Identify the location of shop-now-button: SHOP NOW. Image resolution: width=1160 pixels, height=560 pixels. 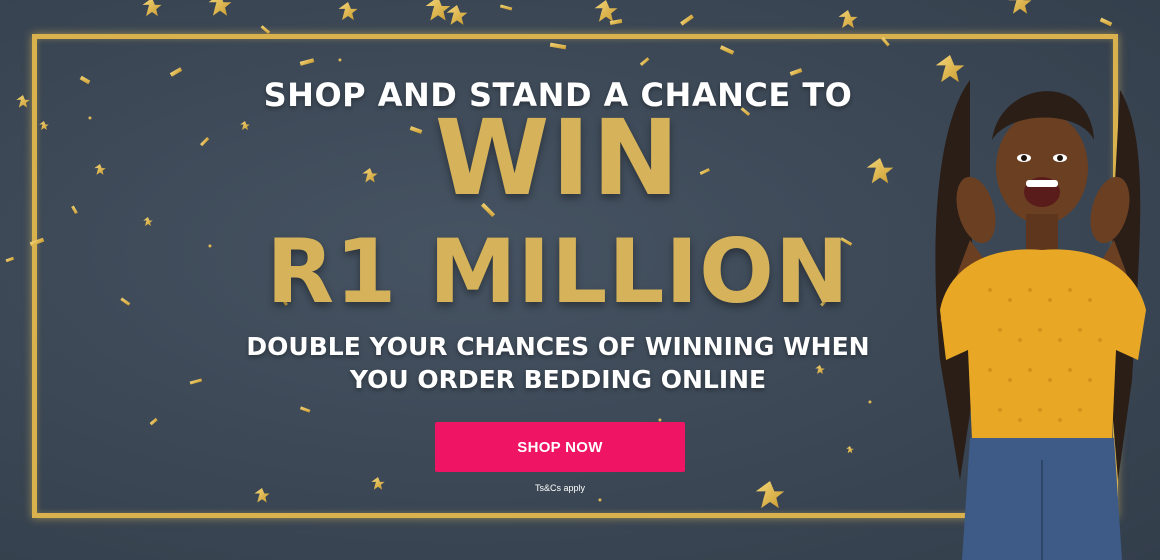
(560, 447).